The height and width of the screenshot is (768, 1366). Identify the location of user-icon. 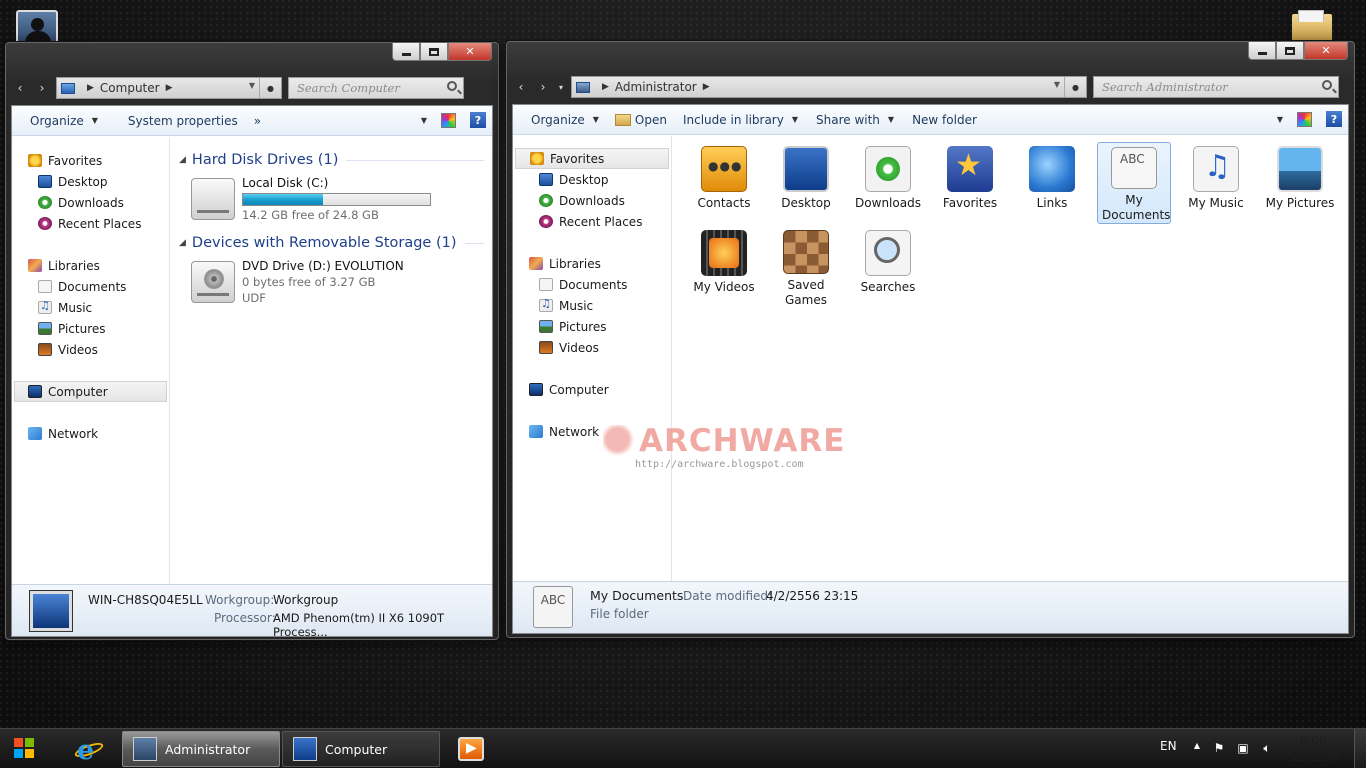
(37, 28).